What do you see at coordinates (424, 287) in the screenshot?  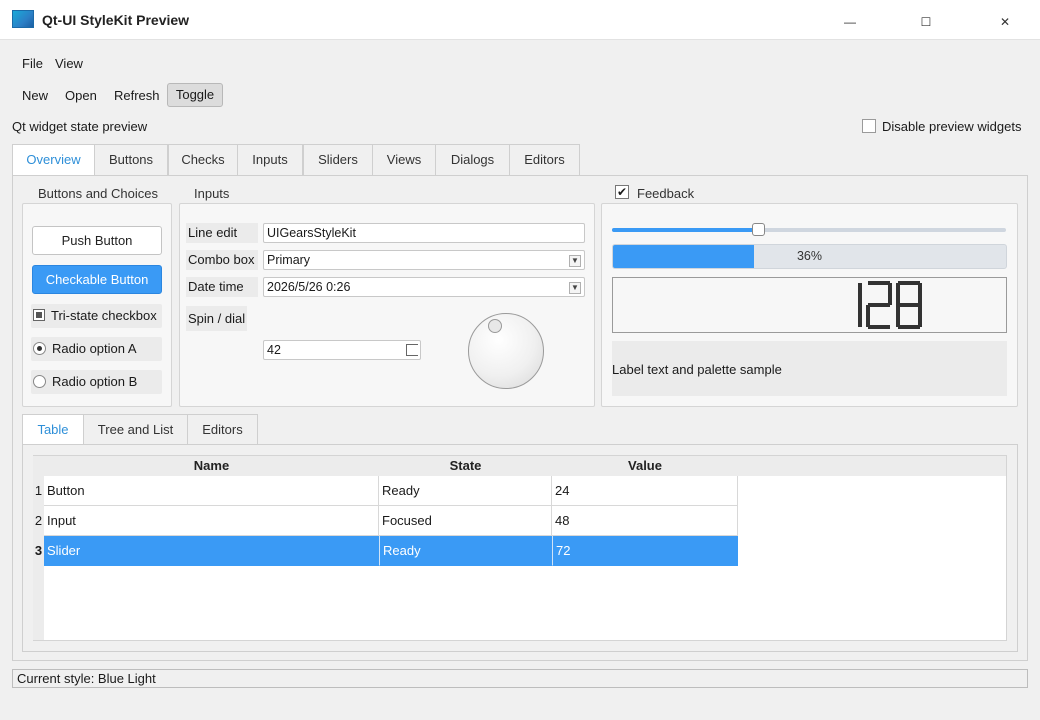 I see `datetime-field: 2026/5/26 0:26 ▼` at bounding box center [424, 287].